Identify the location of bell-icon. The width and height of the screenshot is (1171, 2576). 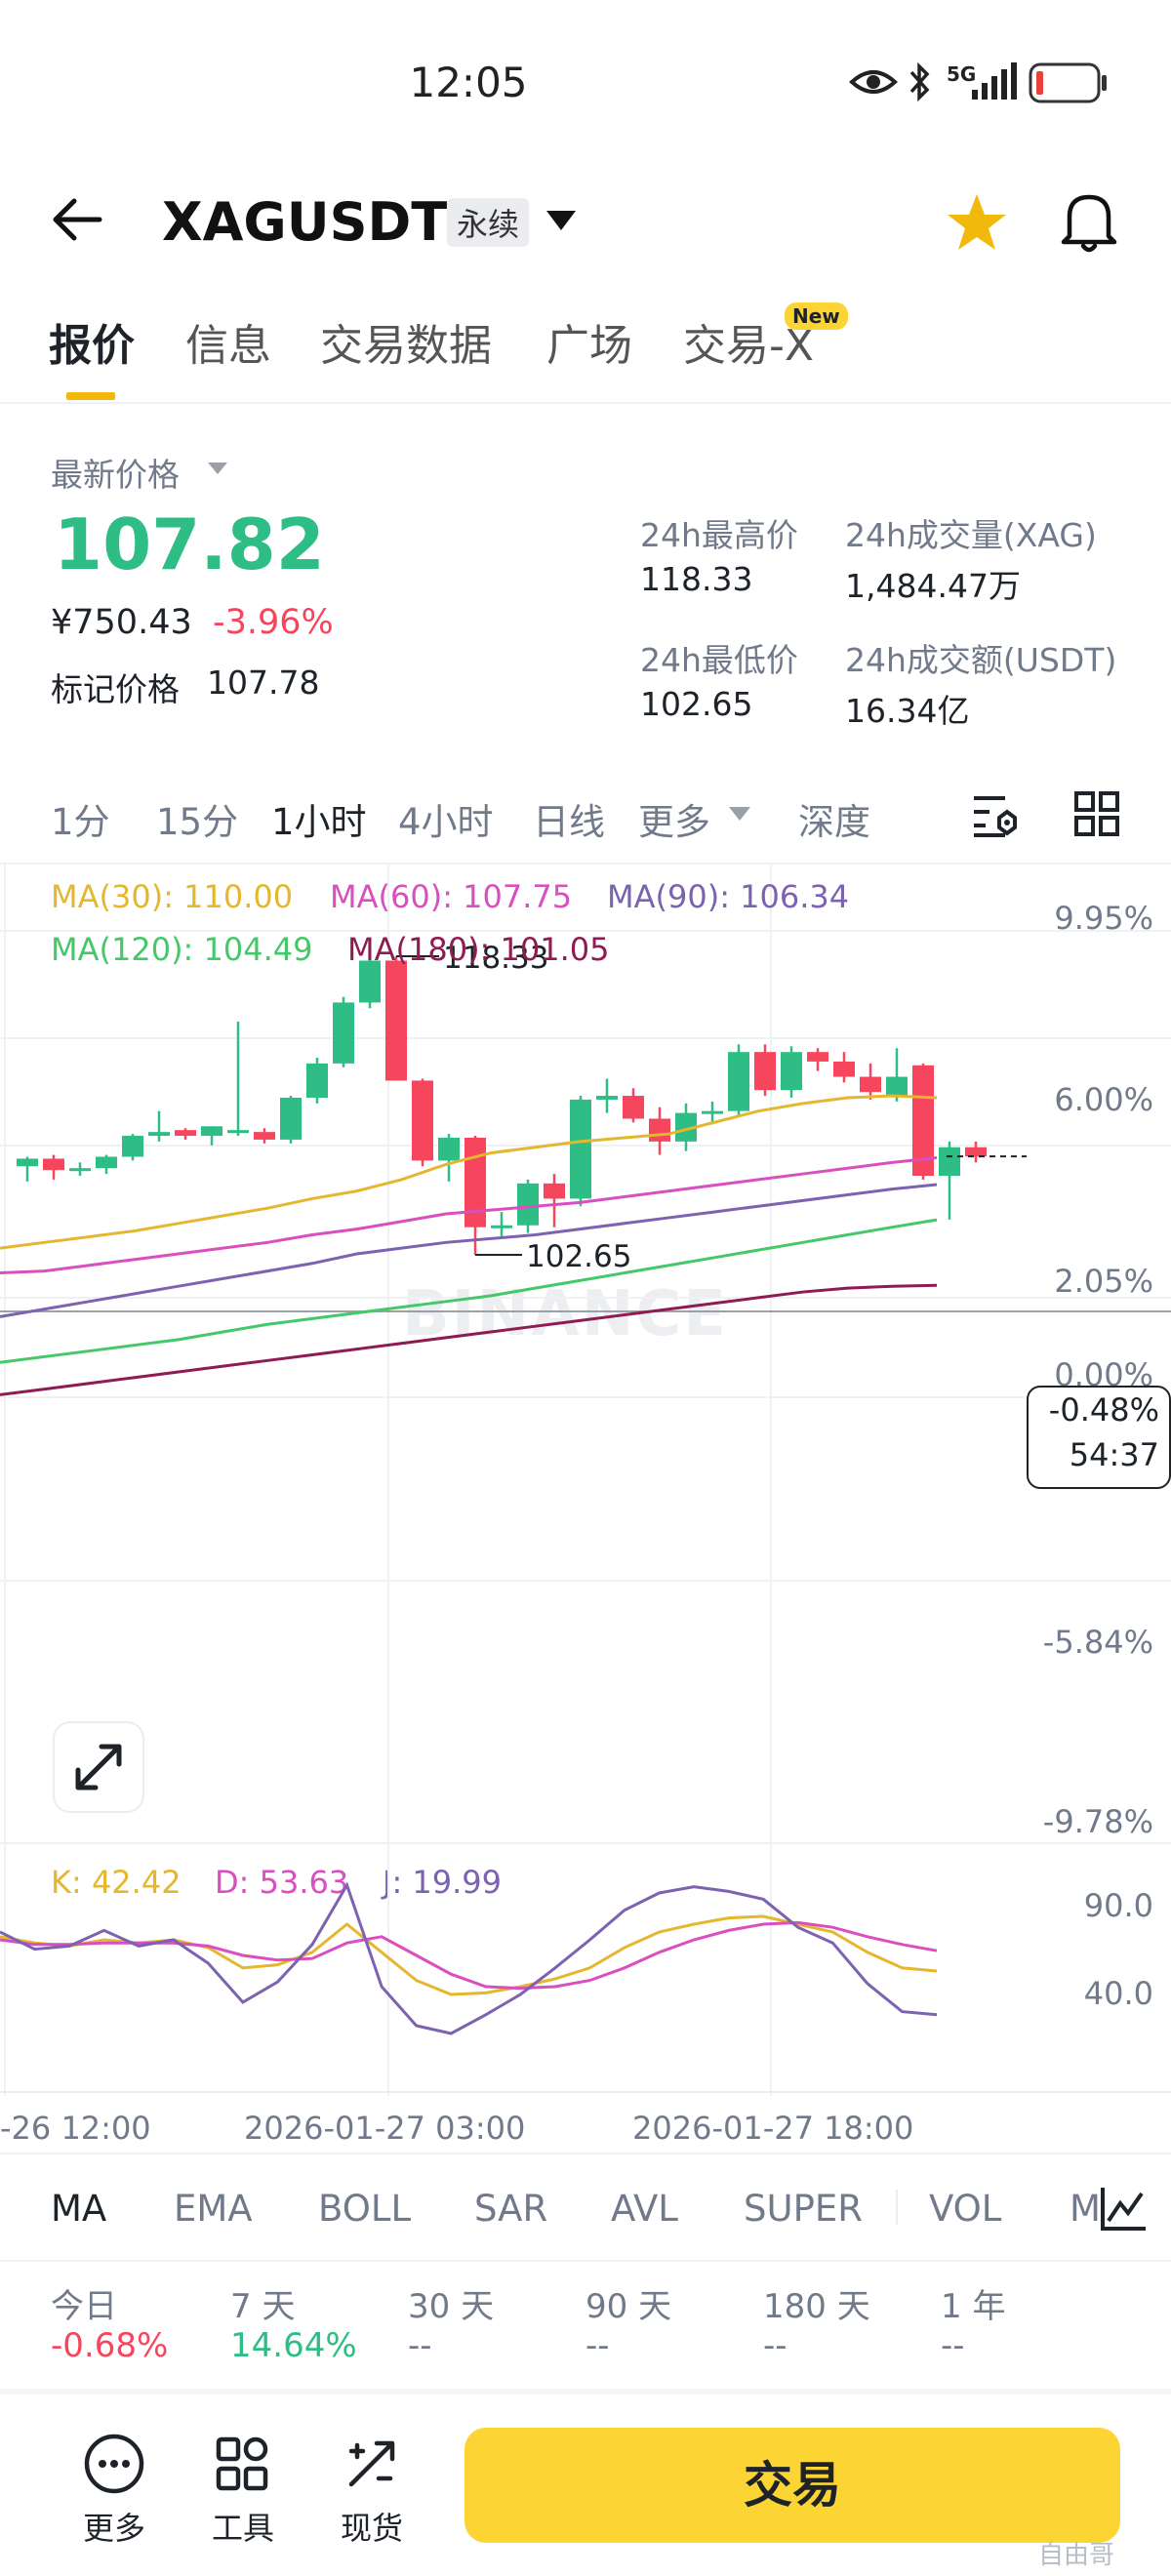
(1089, 221).